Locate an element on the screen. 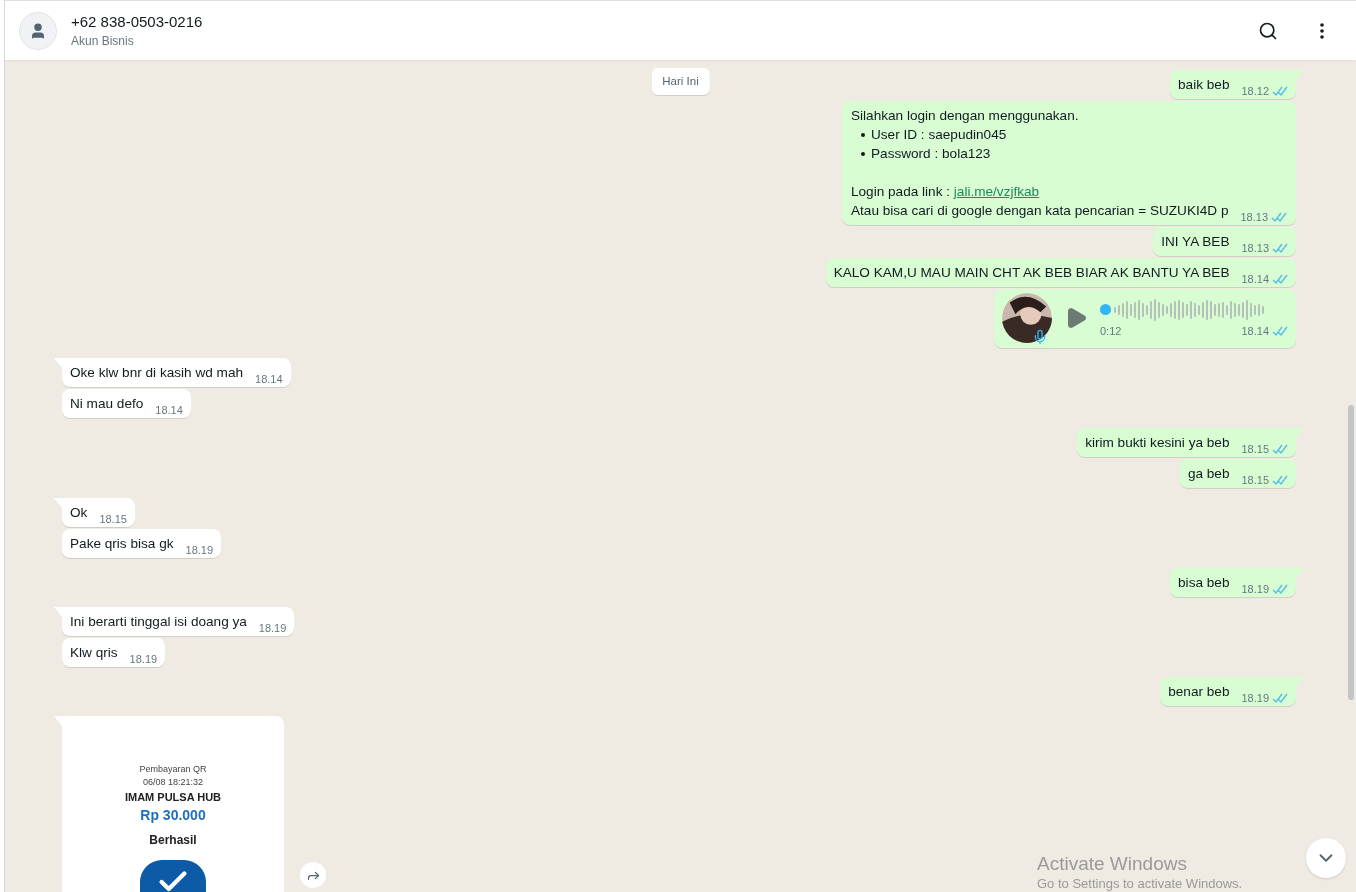 Image resolution: width=1356 pixels, height=892 pixels. message-text: kirim bukti kesini ya beb is located at coordinates (1157, 443).